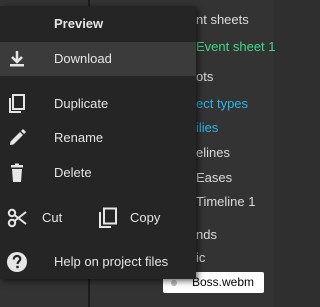  Describe the element at coordinates (78, 23) in the screenshot. I see `menu-item-preview: Preview` at that location.